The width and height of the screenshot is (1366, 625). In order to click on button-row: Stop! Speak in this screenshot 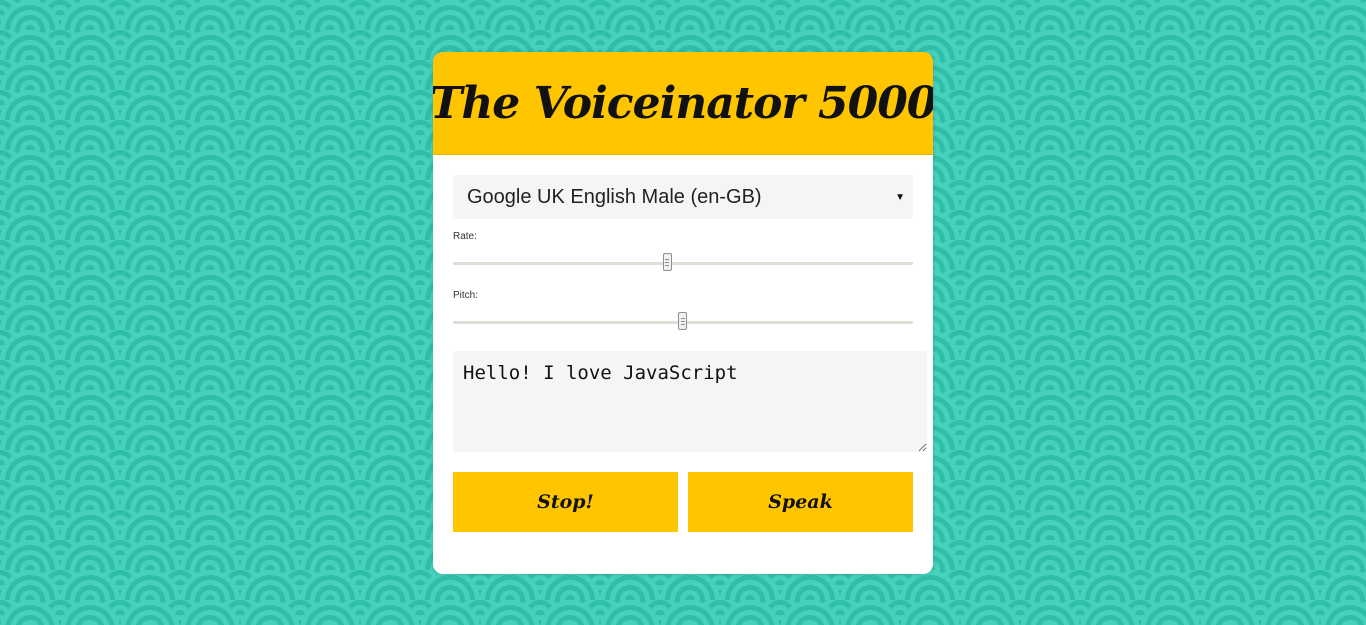, I will do `click(683, 502)`.